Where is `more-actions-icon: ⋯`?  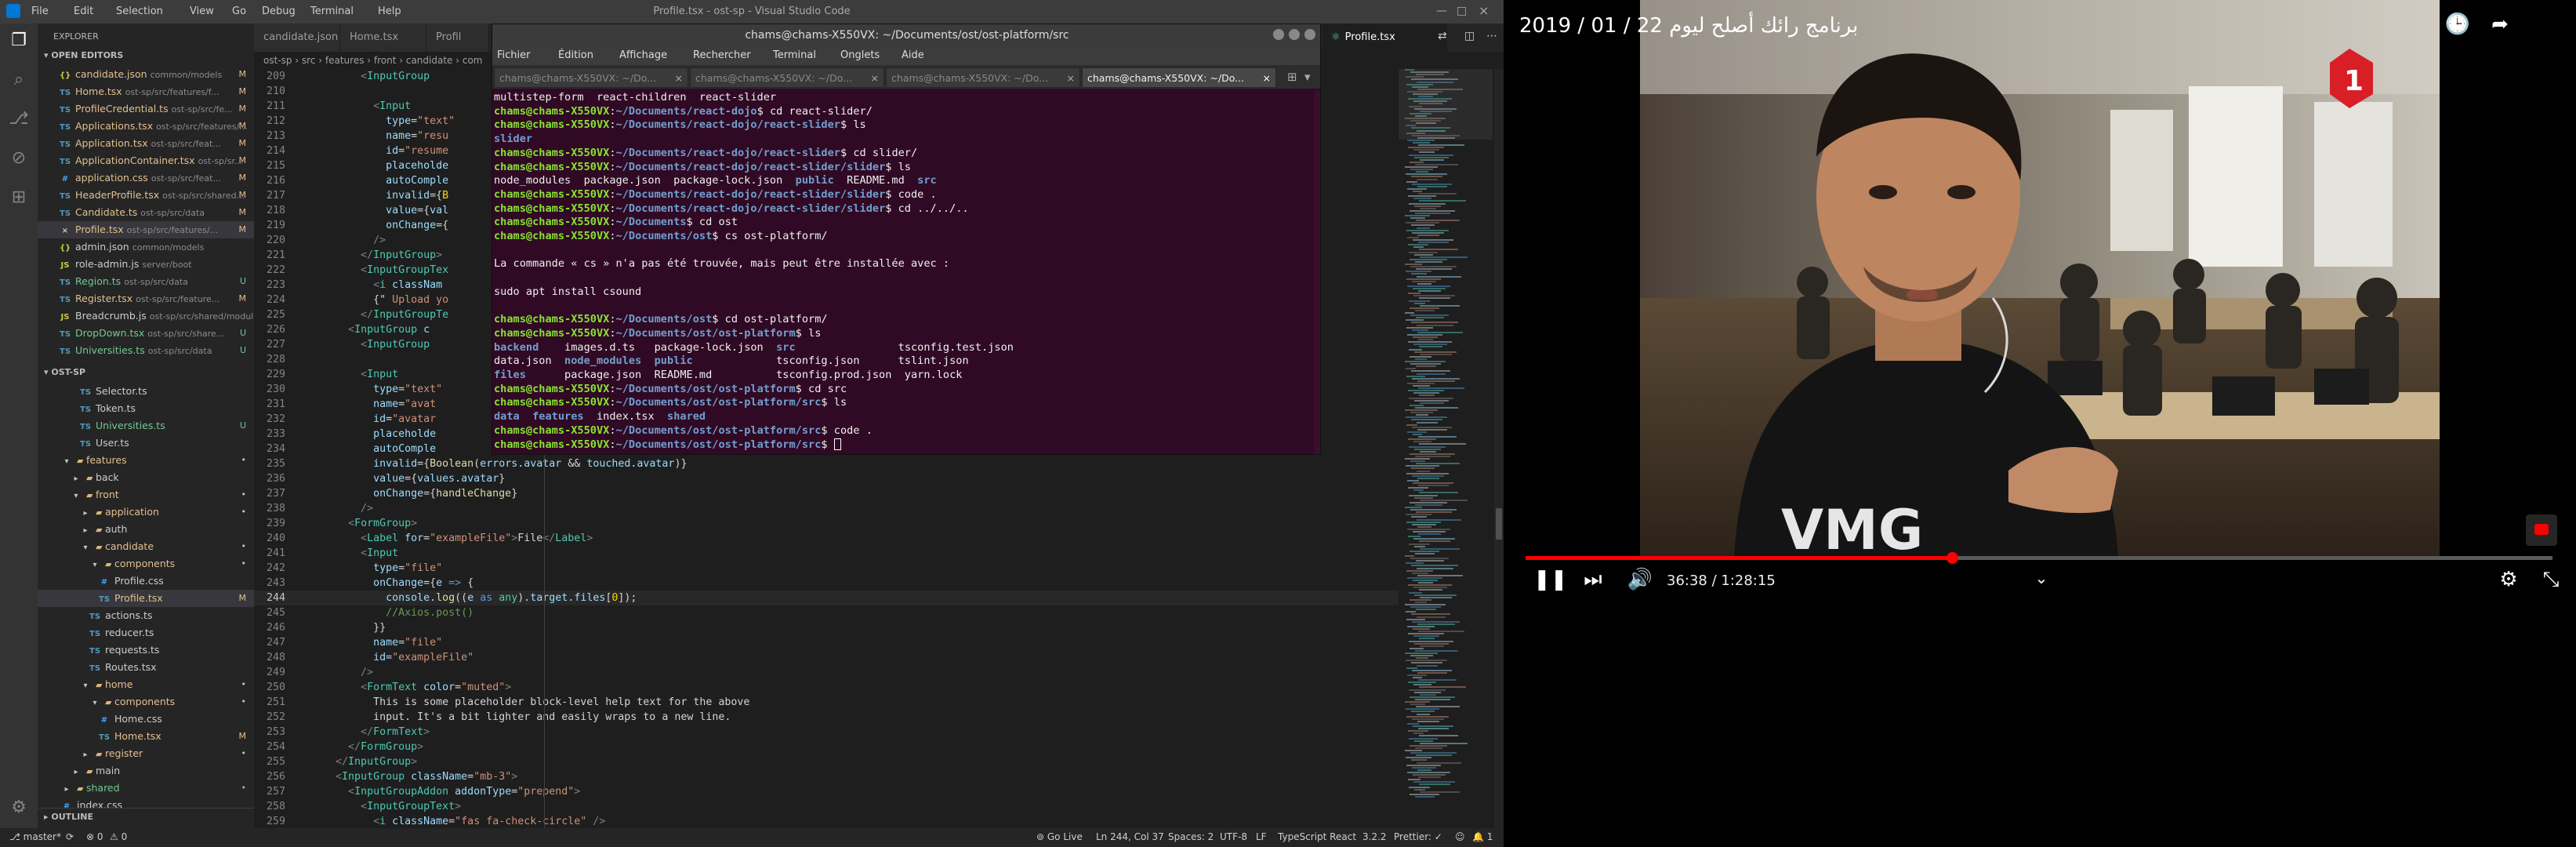
more-actions-icon: ⋯ is located at coordinates (1492, 36).